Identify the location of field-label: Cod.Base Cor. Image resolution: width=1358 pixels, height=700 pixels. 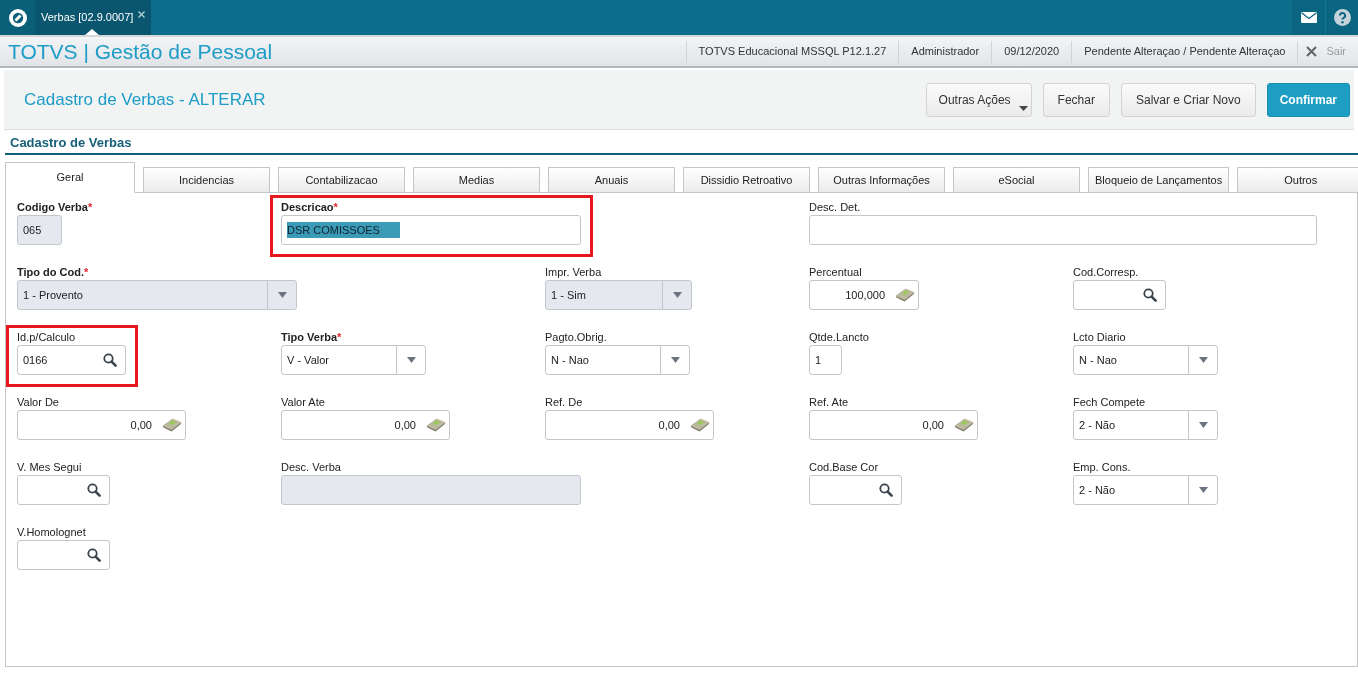
(844, 467).